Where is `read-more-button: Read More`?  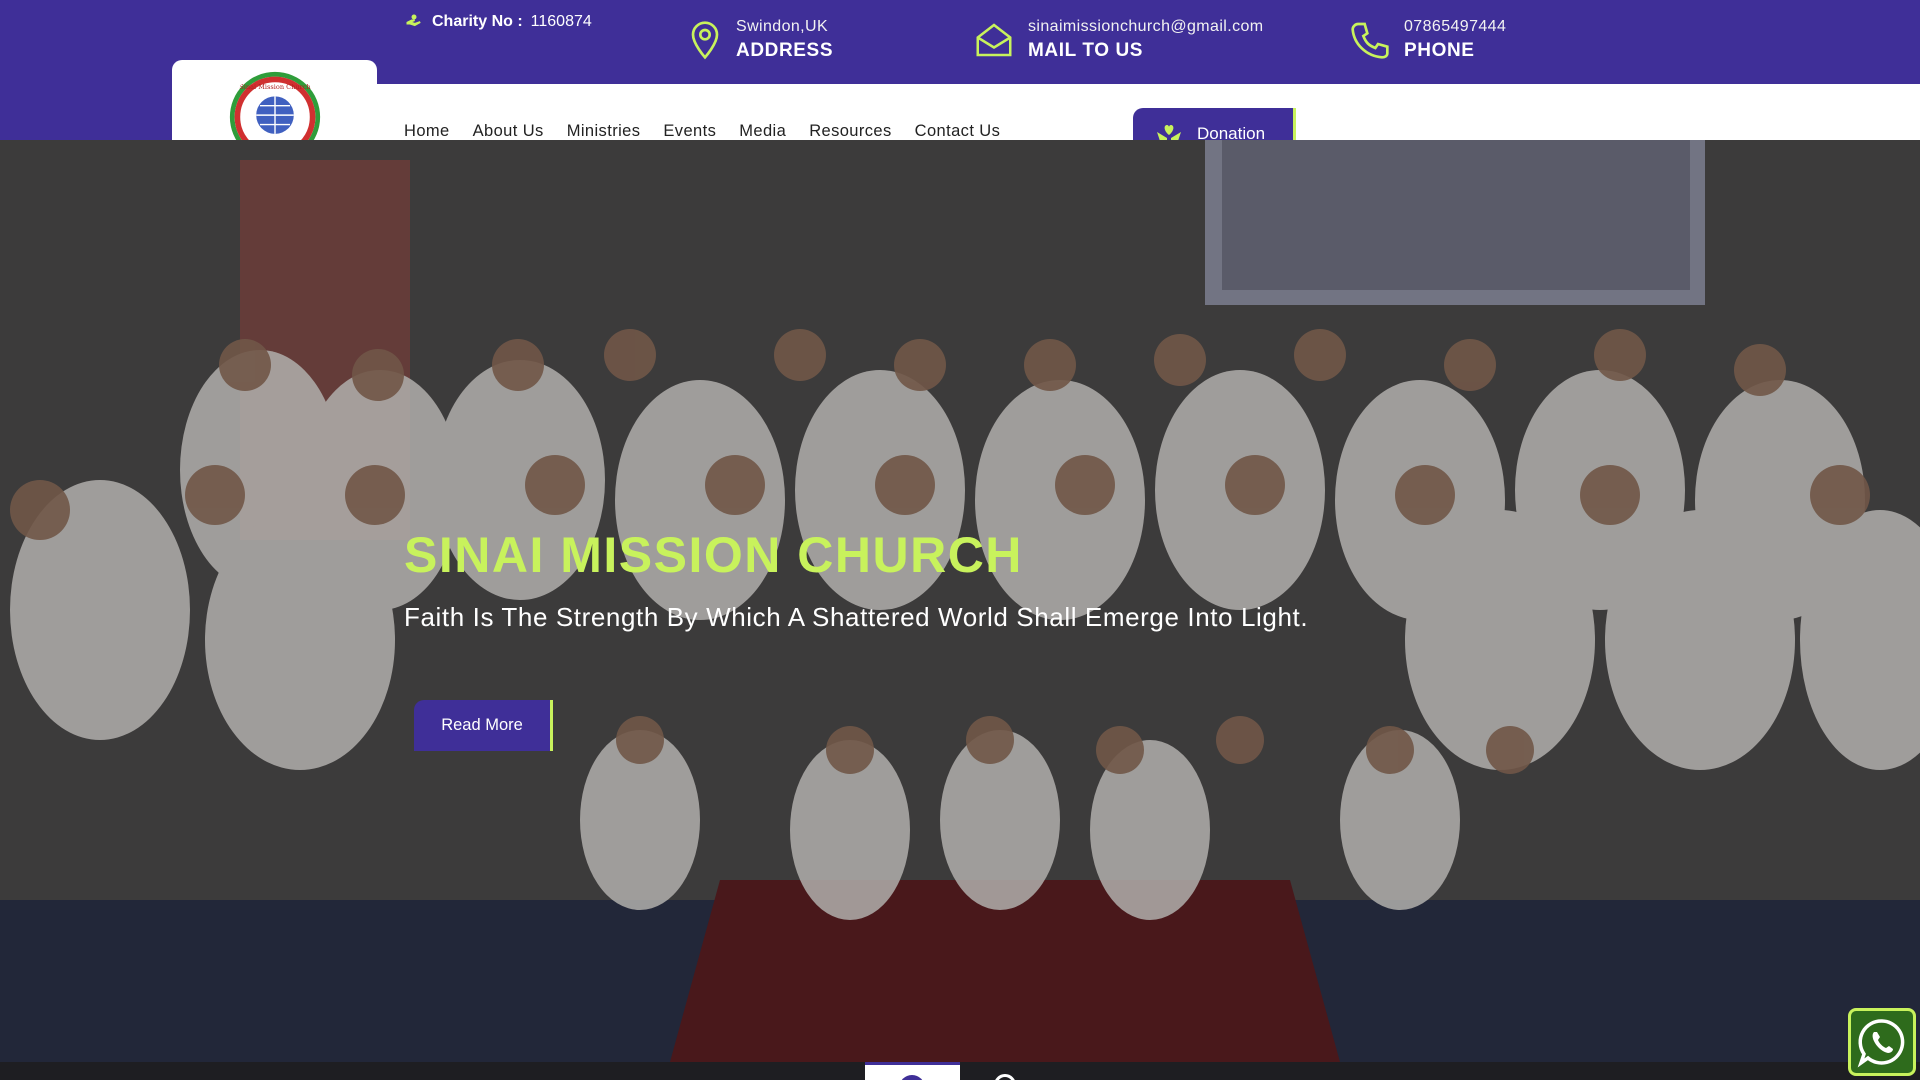
read-more-button: Read More is located at coordinates (483, 725).